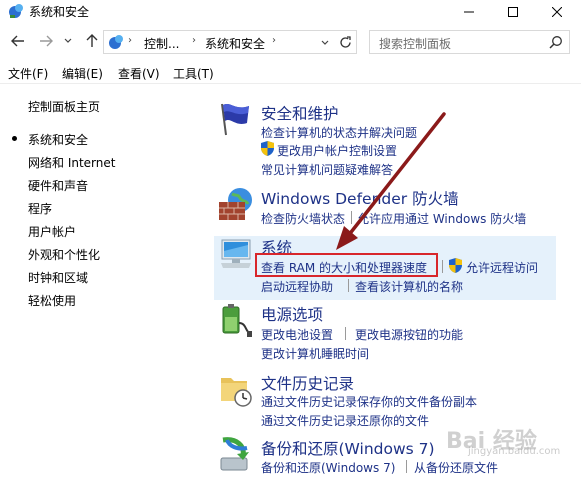 Image resolution: width=581 pixels, height=478 pixels. Describe the element at coordinates (409, 334) in the screenshot. I see `link-power-button-function: 更改电源按钮的功能` at that location.